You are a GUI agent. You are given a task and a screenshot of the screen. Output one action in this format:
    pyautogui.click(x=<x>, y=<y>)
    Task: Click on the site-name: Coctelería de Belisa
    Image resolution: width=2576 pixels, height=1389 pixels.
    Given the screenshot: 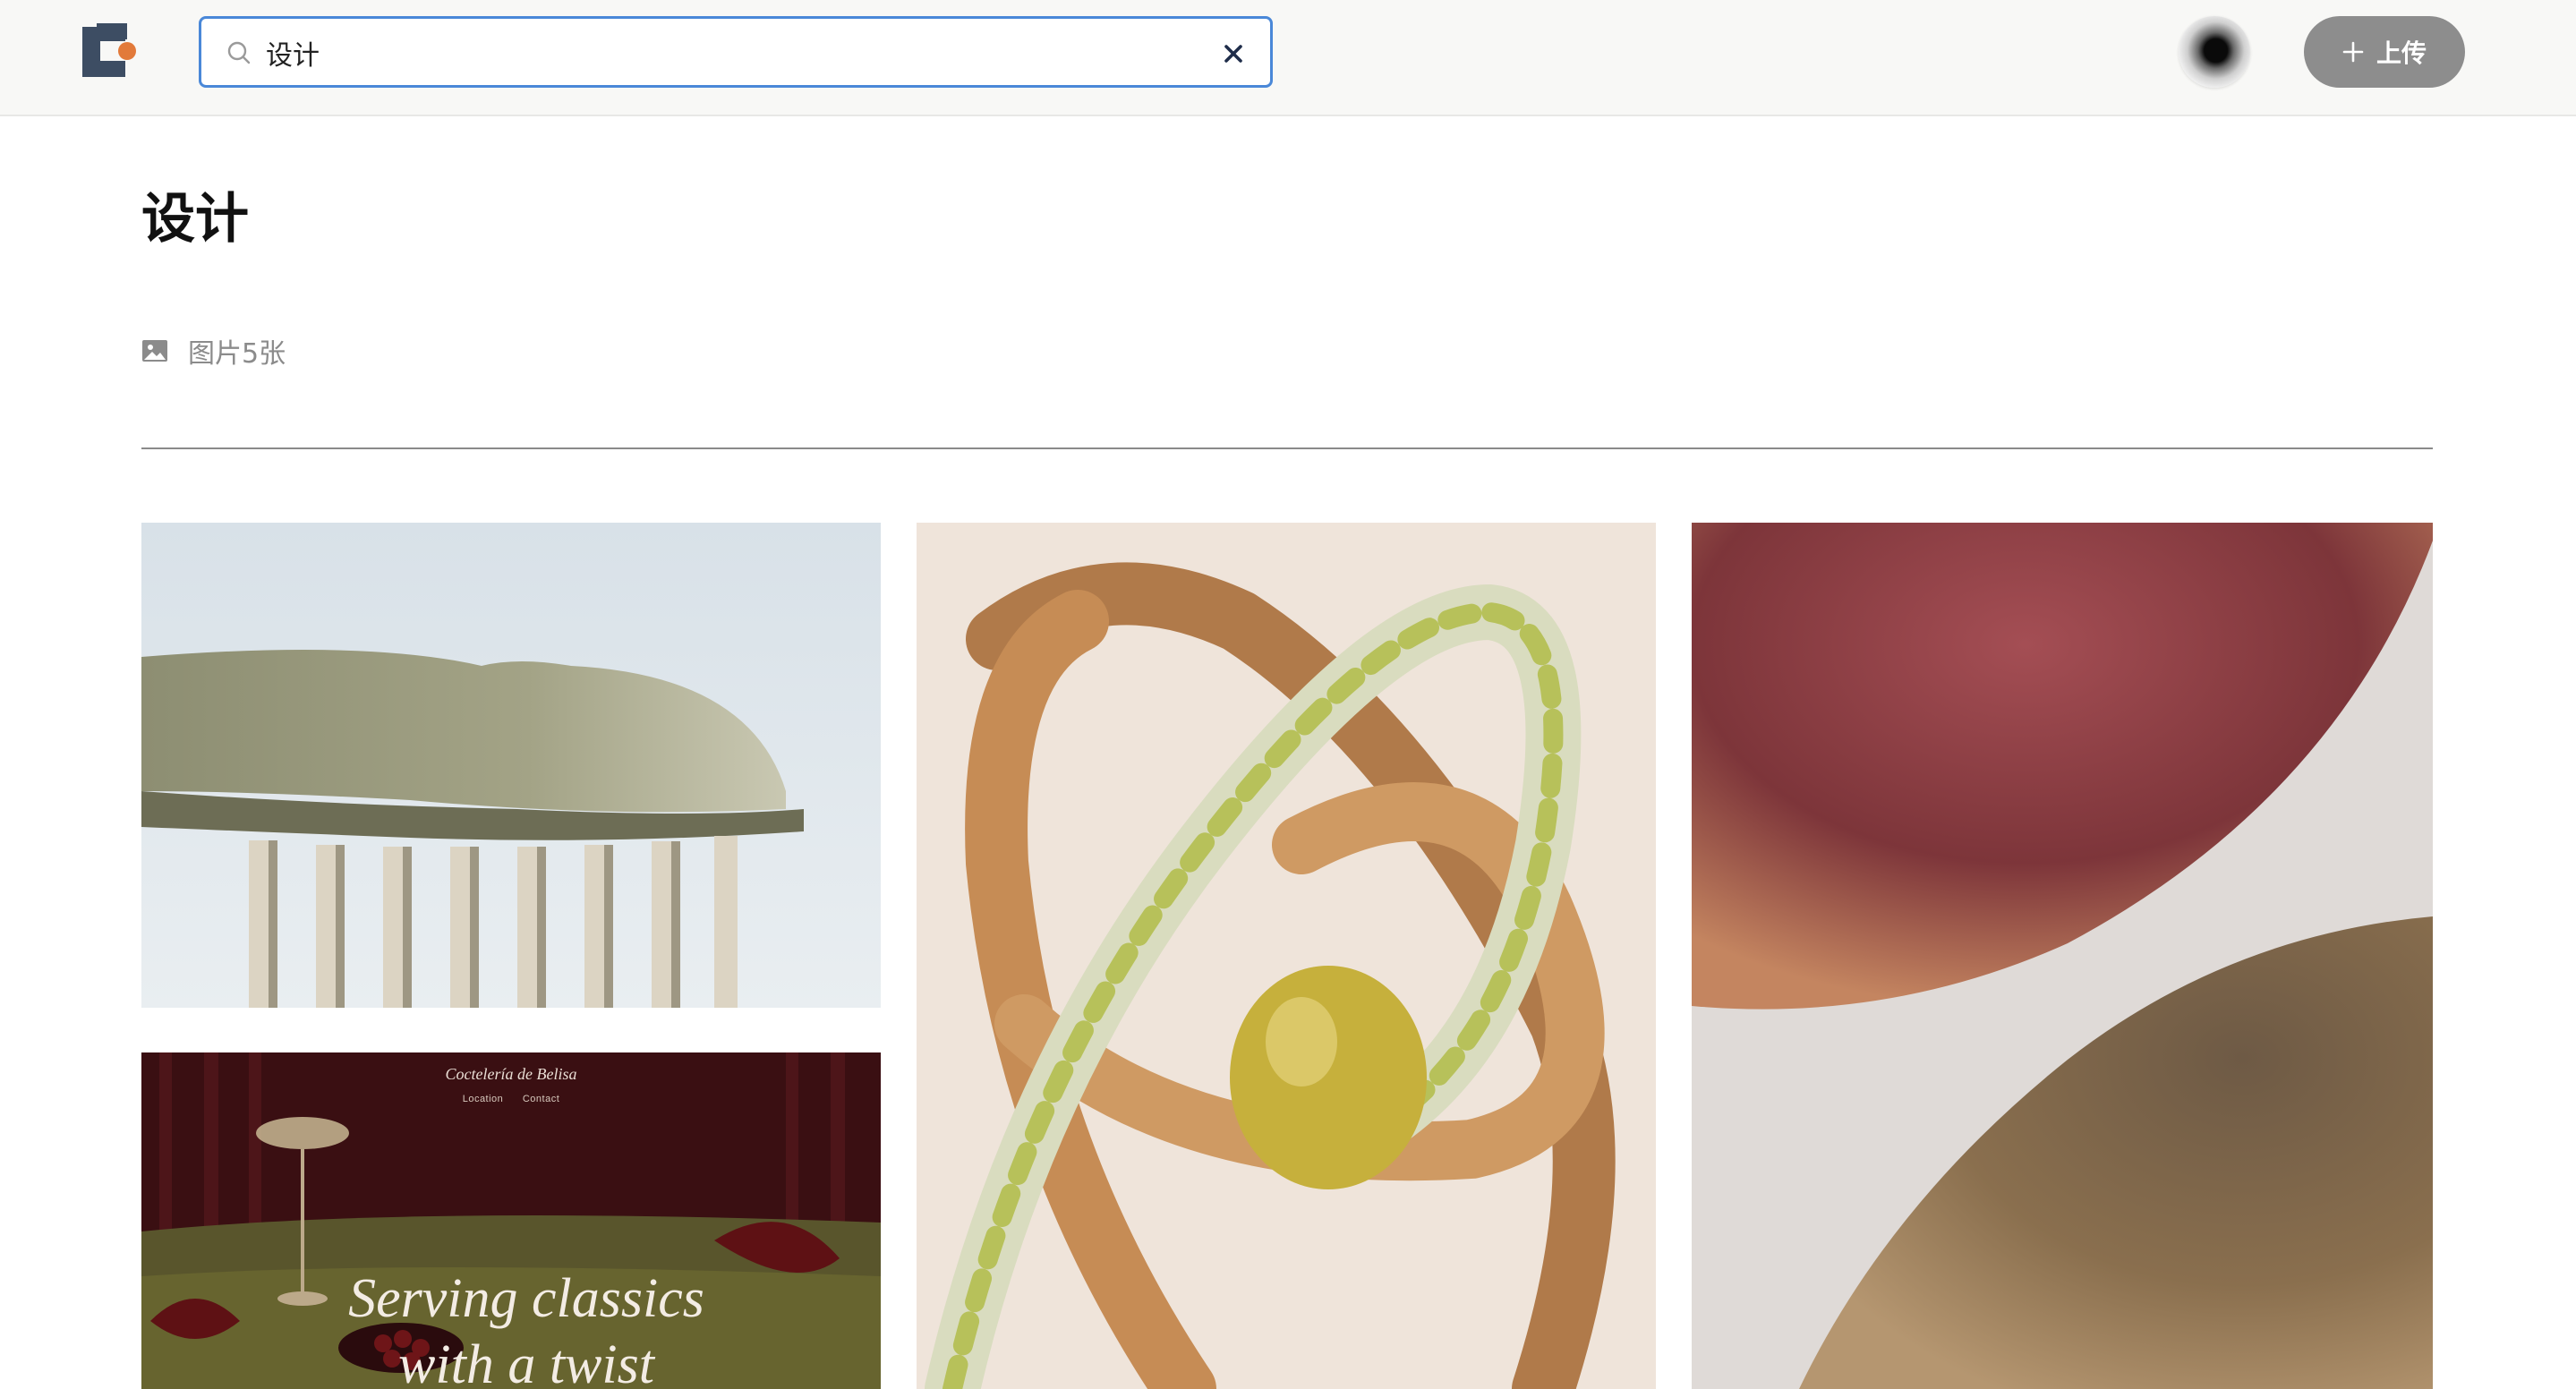 What is the action you would take?
    pyautogui.click(x=511, y=1074)
    